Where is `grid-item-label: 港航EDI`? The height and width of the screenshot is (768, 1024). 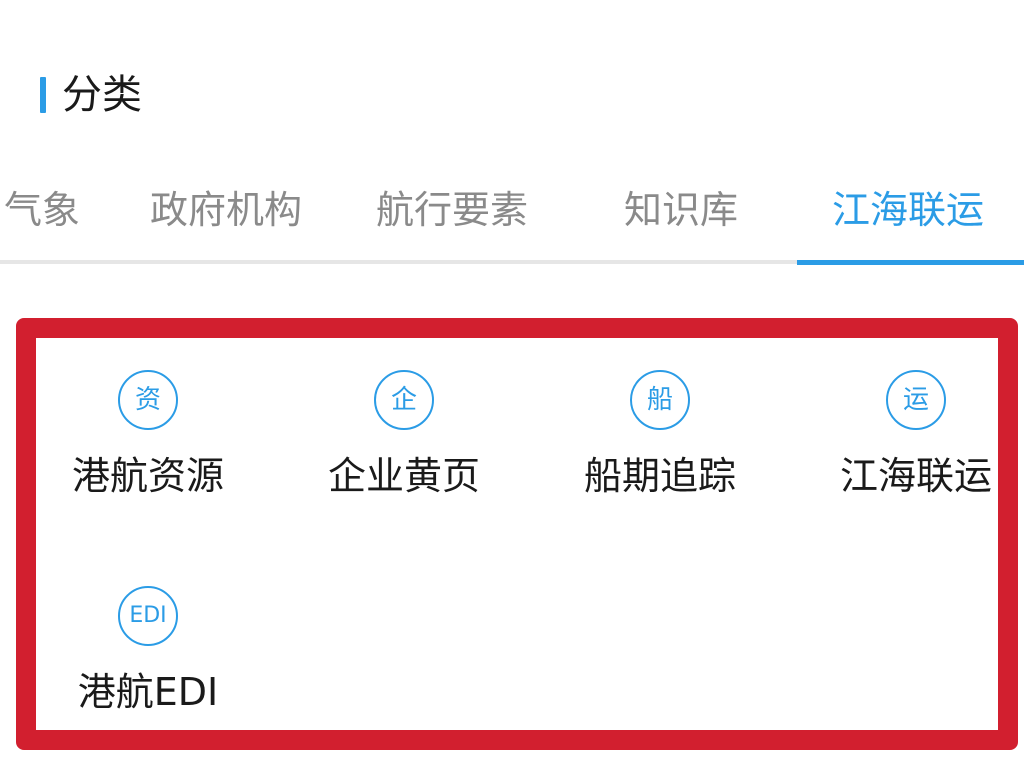
grid-item-label: 港航EDI is located at coordinates (148, 692).